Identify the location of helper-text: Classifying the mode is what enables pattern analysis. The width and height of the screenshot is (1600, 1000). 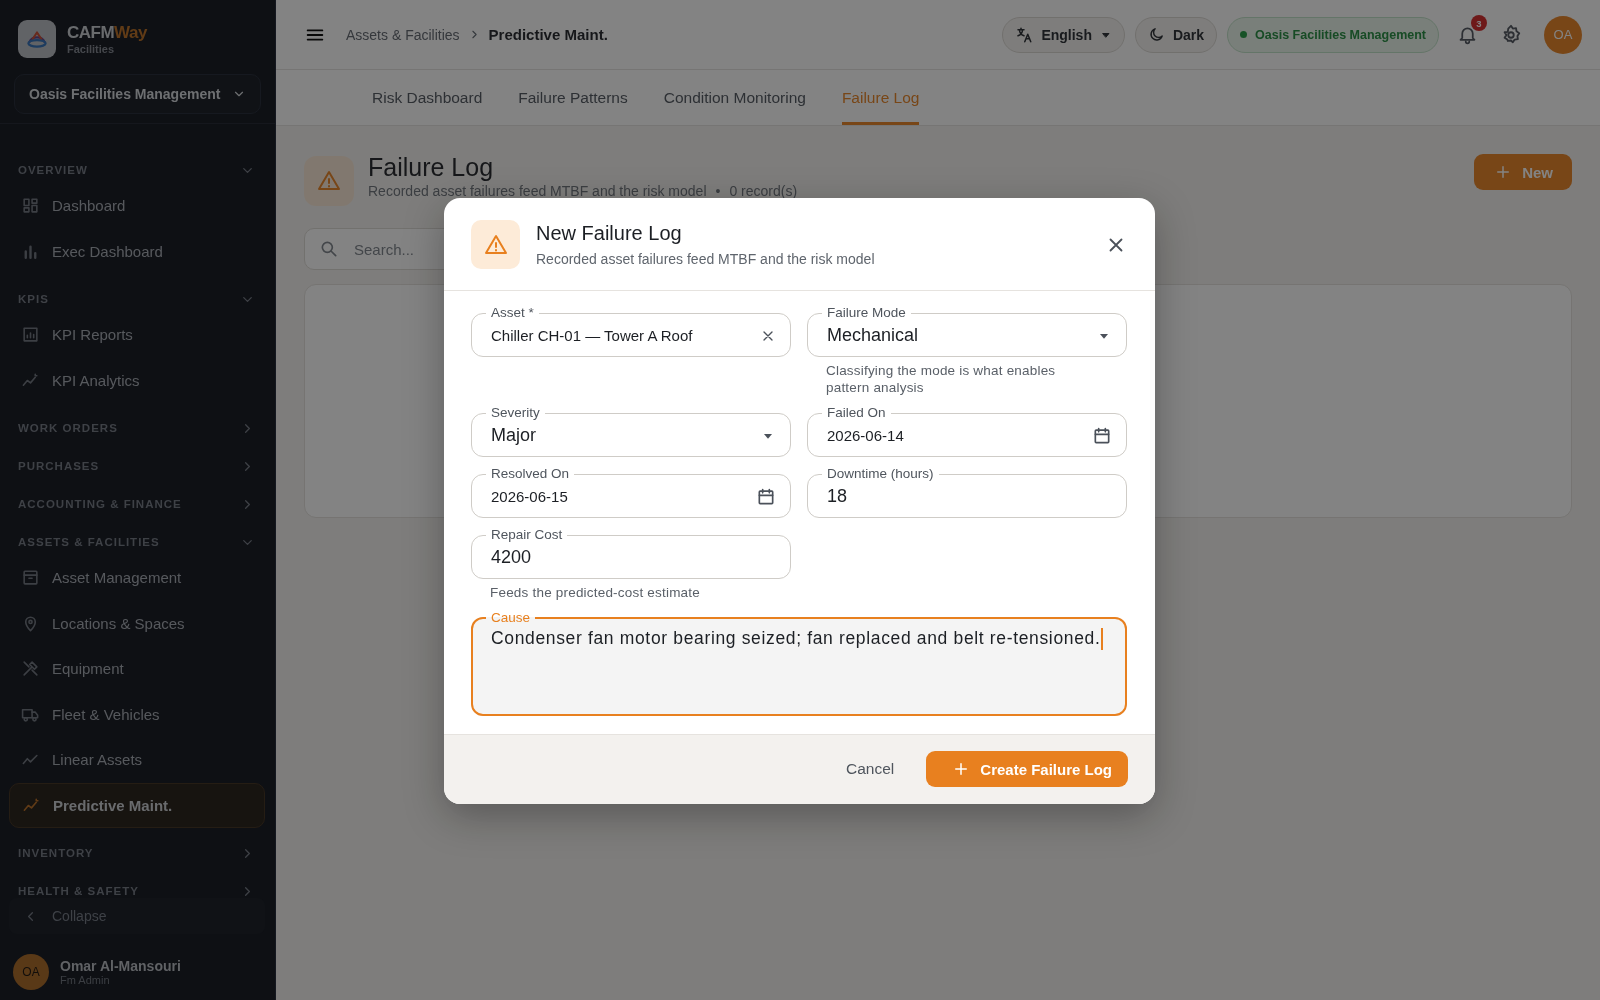
(941, 379).